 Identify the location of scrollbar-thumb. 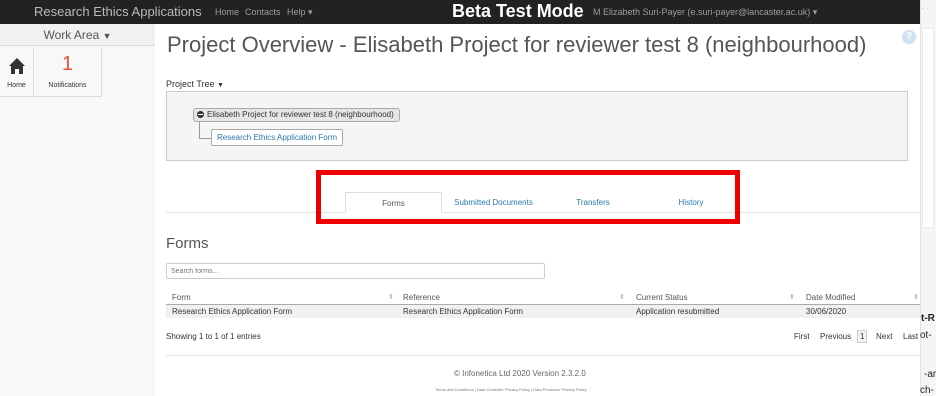
(928, 128).